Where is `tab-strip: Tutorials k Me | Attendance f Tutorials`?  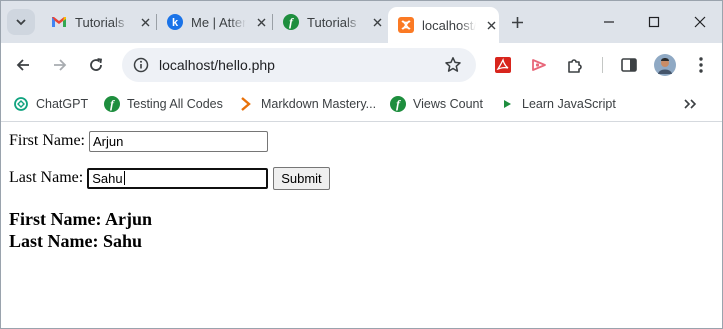
tab-strip: Tutorials k Me | Attendance f Tutorials is located at coordinates (361, 22).